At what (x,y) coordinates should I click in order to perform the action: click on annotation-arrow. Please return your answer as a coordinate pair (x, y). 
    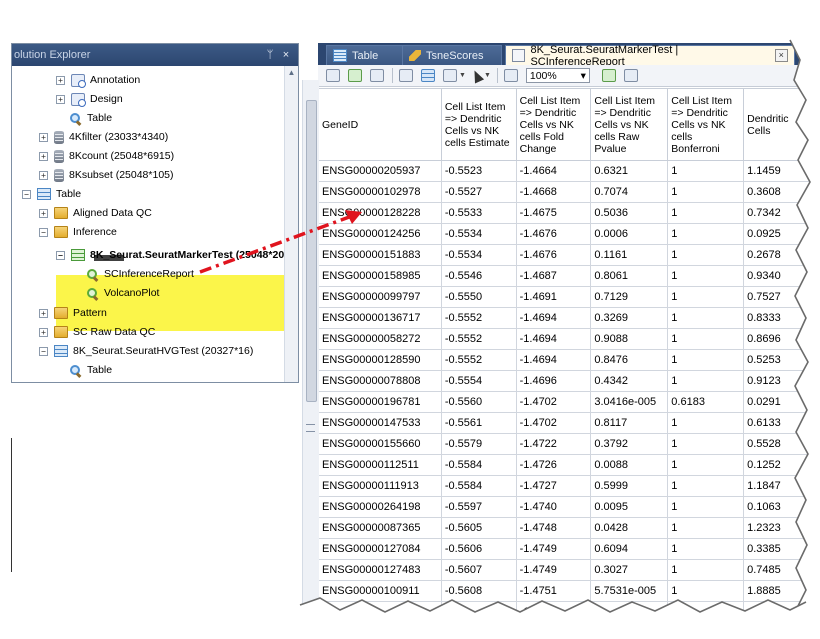
    Looking at the image, I should click on (280, 242).